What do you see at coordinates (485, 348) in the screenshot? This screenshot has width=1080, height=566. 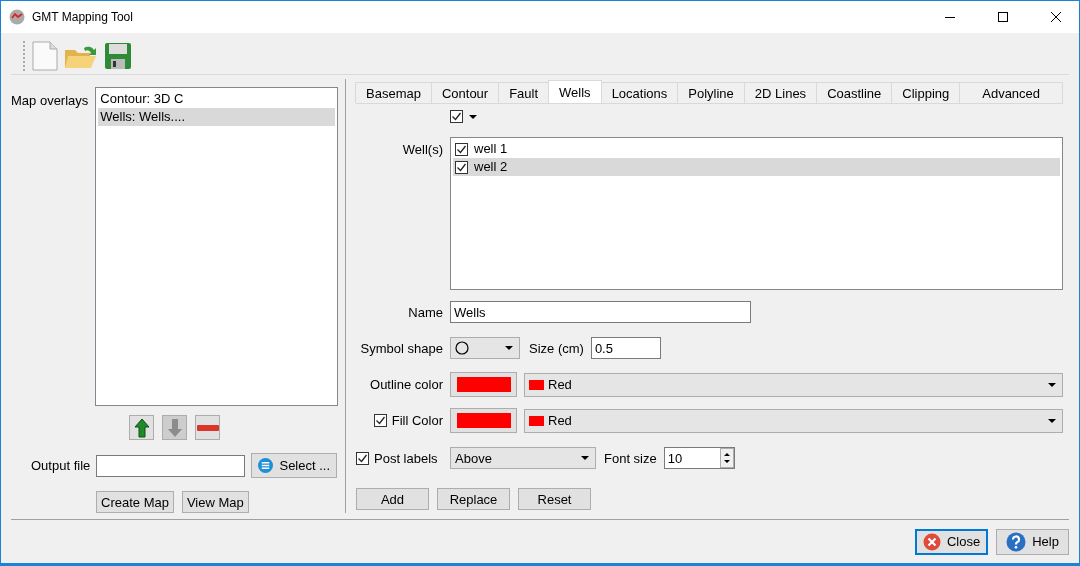 I see `symbol-shape-dropdown` at bounding box center [485, 348].